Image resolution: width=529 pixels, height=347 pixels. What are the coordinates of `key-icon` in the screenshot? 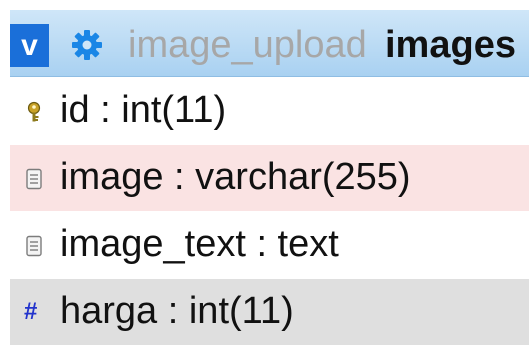 It's located at (34, 111).